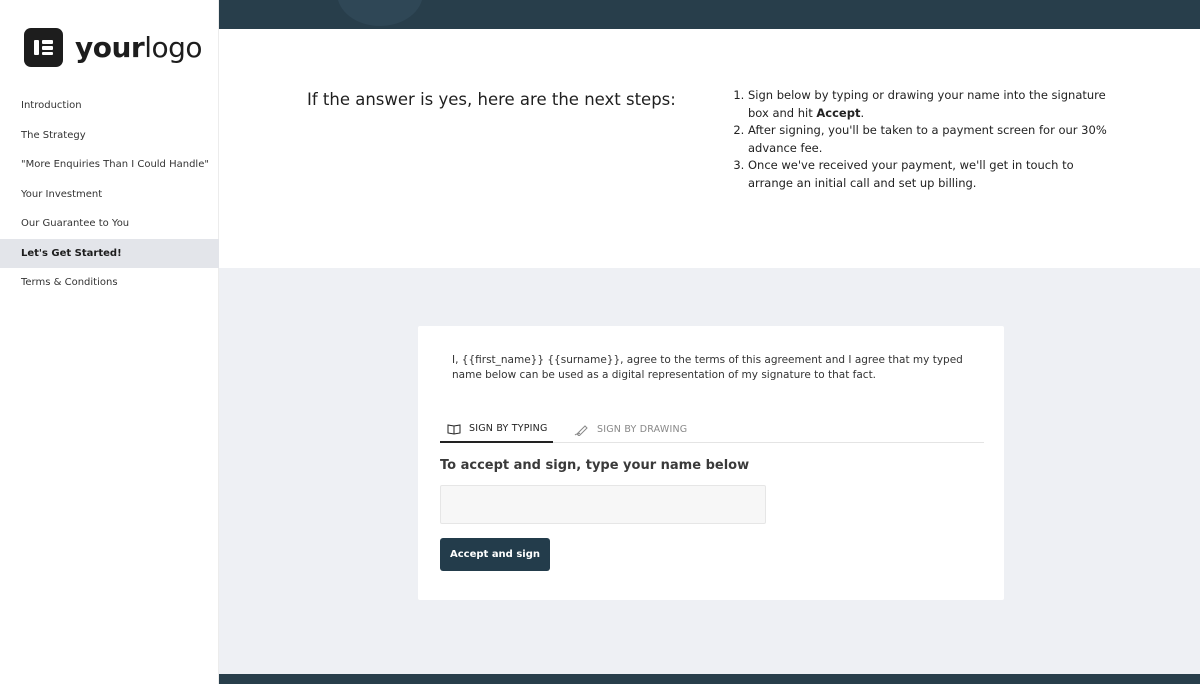 The width and height of the screenshot is (1200, 684). I want to click on tab-sign-by-drawing: SIGN BY DRAWING, so click(630, 429).